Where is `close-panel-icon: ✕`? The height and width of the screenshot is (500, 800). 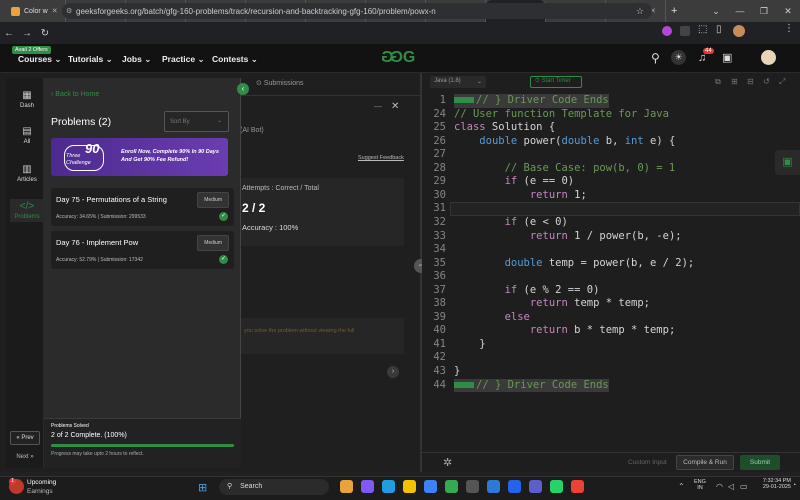
close-panel-icon: ✕ is located at coordinates (395, 106).